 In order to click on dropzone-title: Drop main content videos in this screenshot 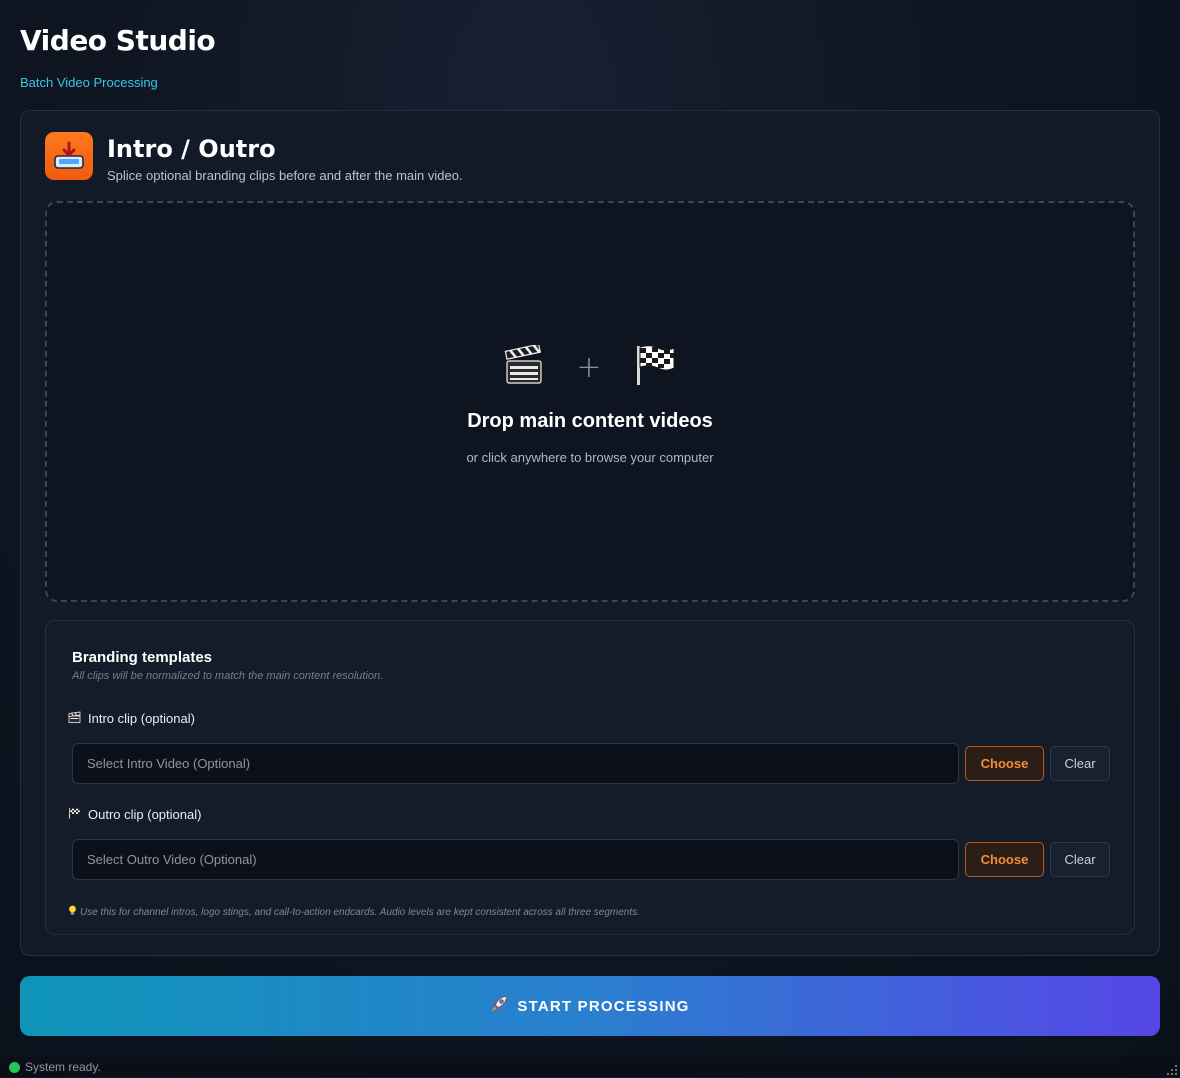, I will do `click(590, 421)`.